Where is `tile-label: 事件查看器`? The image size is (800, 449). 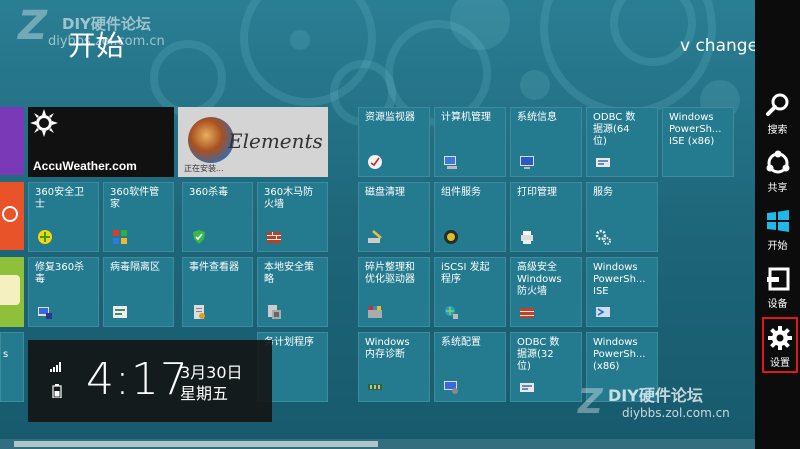 tile-label: 事件查看器 is located at coordinates (214, 267).